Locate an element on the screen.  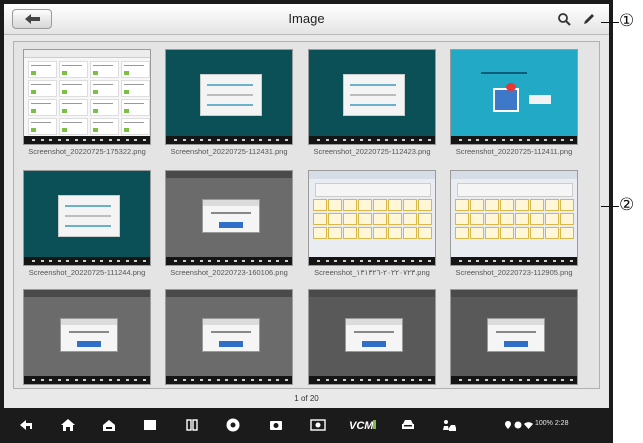
image-thumbnail-item: Screenshot_20220723-110508.png is located at coordinates (87, 338).